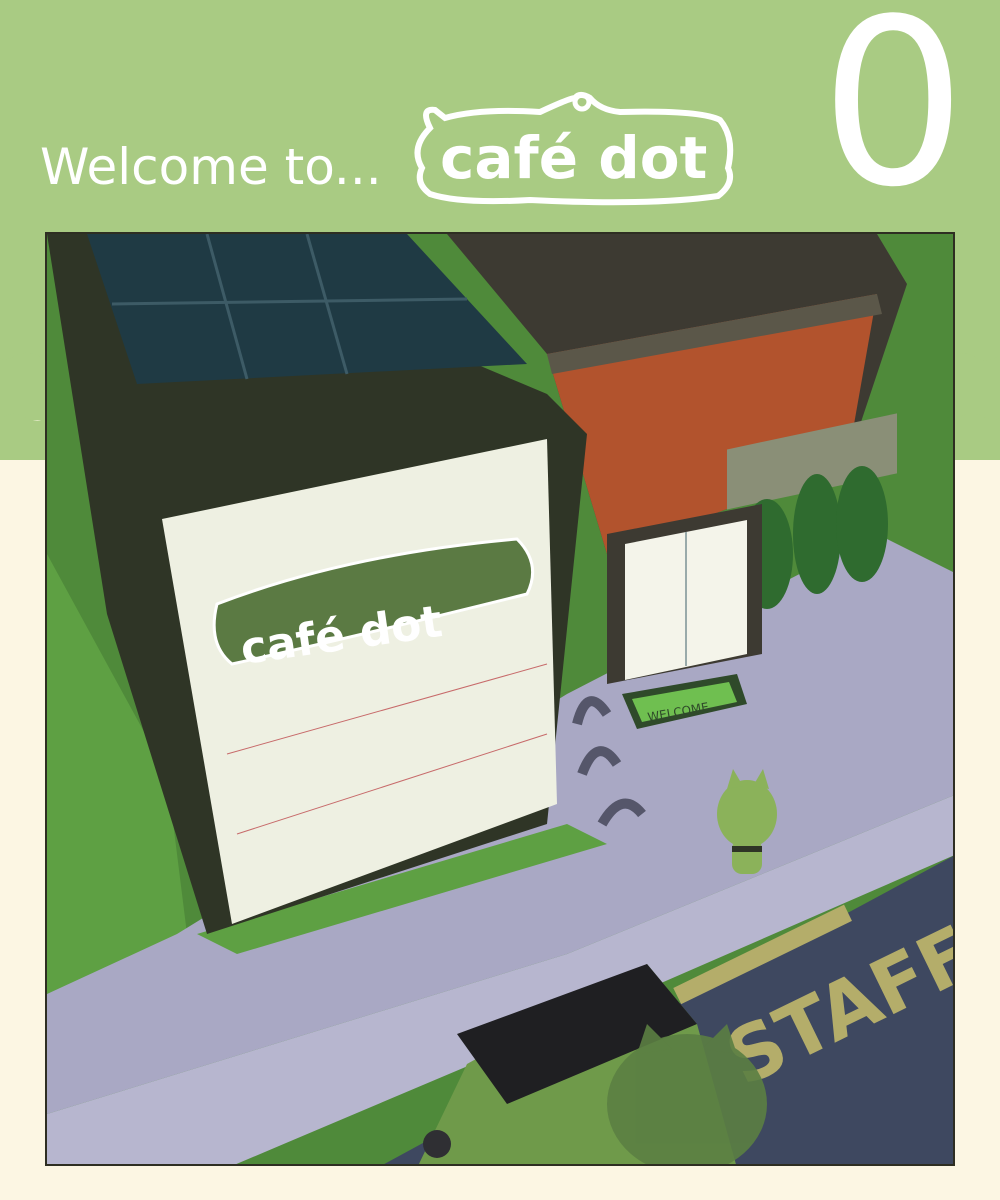 Image resolution: width=1000 pixels, height=1200 pixels. What do you see at coordinates (893, 119) in the screenshot?
I see `chapter-number: 0` at bounding box center [893, 119].